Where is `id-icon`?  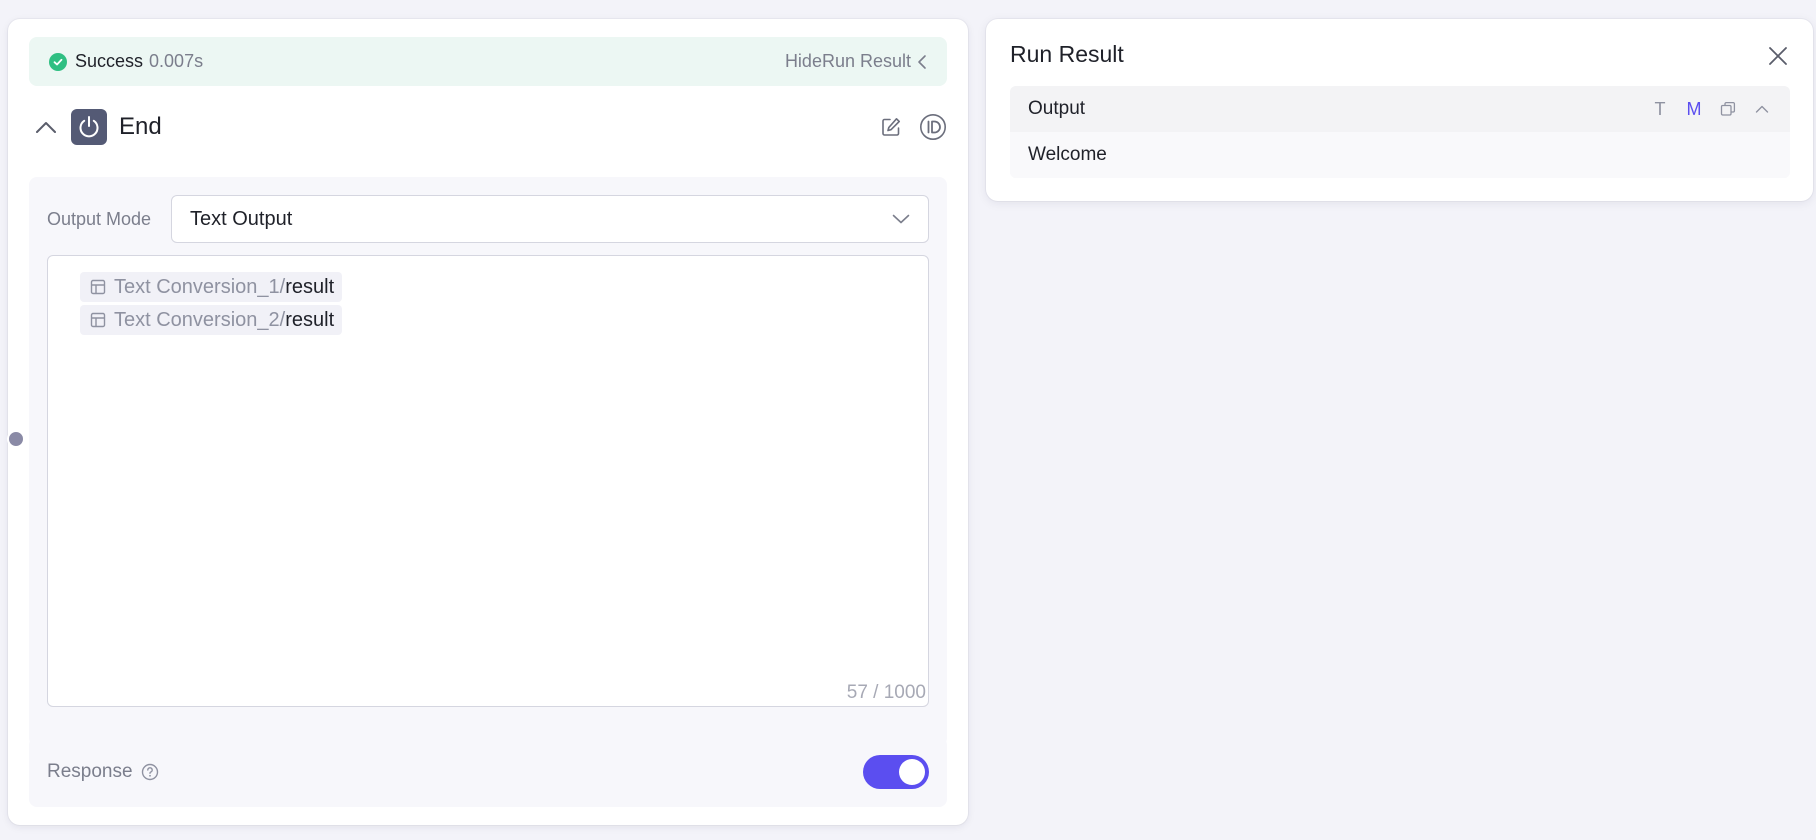 id-icon is located at coordinates (933, 127).